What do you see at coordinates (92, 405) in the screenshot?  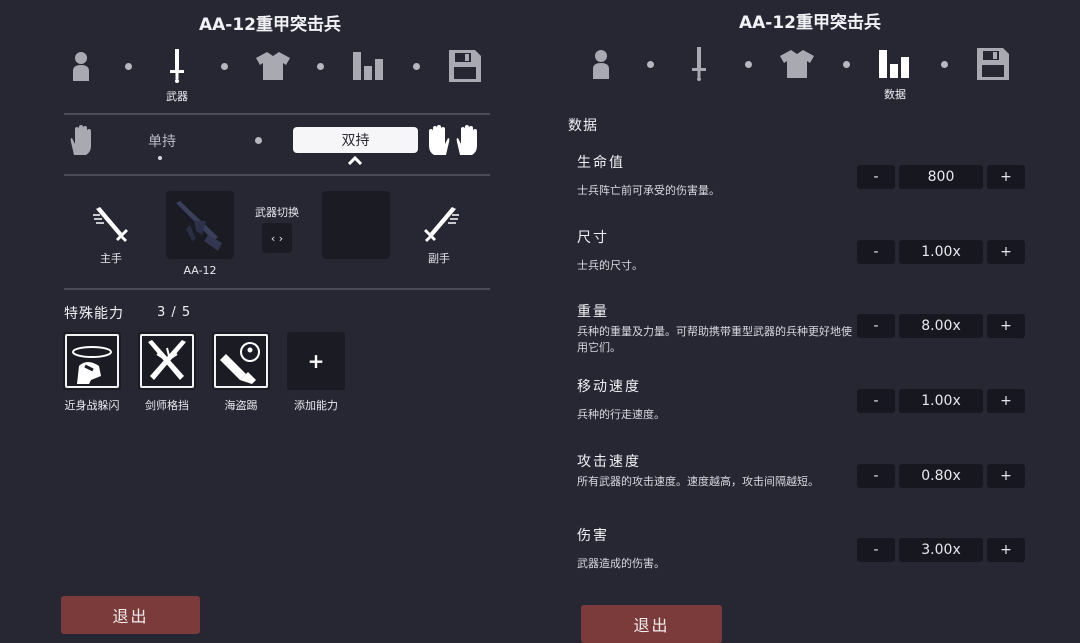 I see `ability-label: 近身战躲闪` at bounding box center [92, 405].